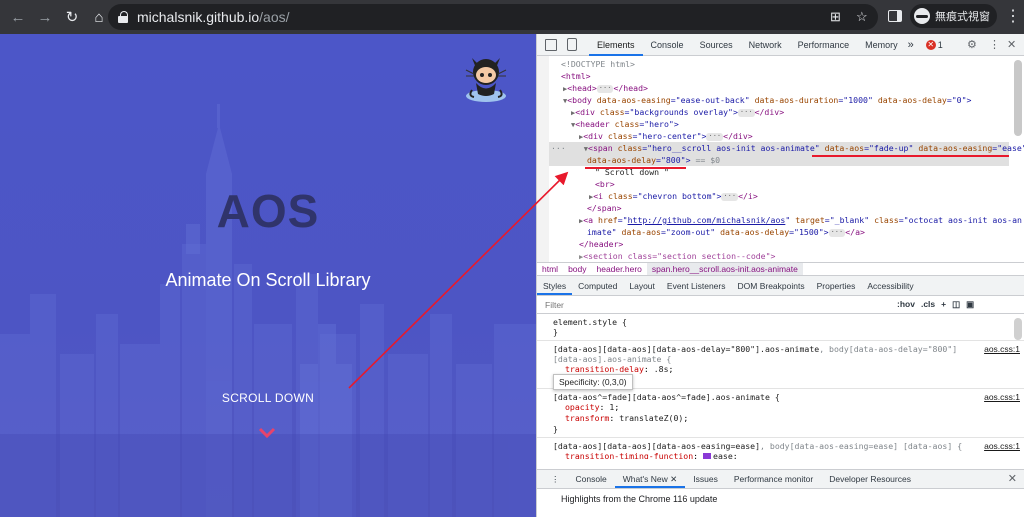 Image resolution: width=1024 pixels, height=517 pixels. I want to click on error-count-badge: ✕ 1, so click(934, 44).